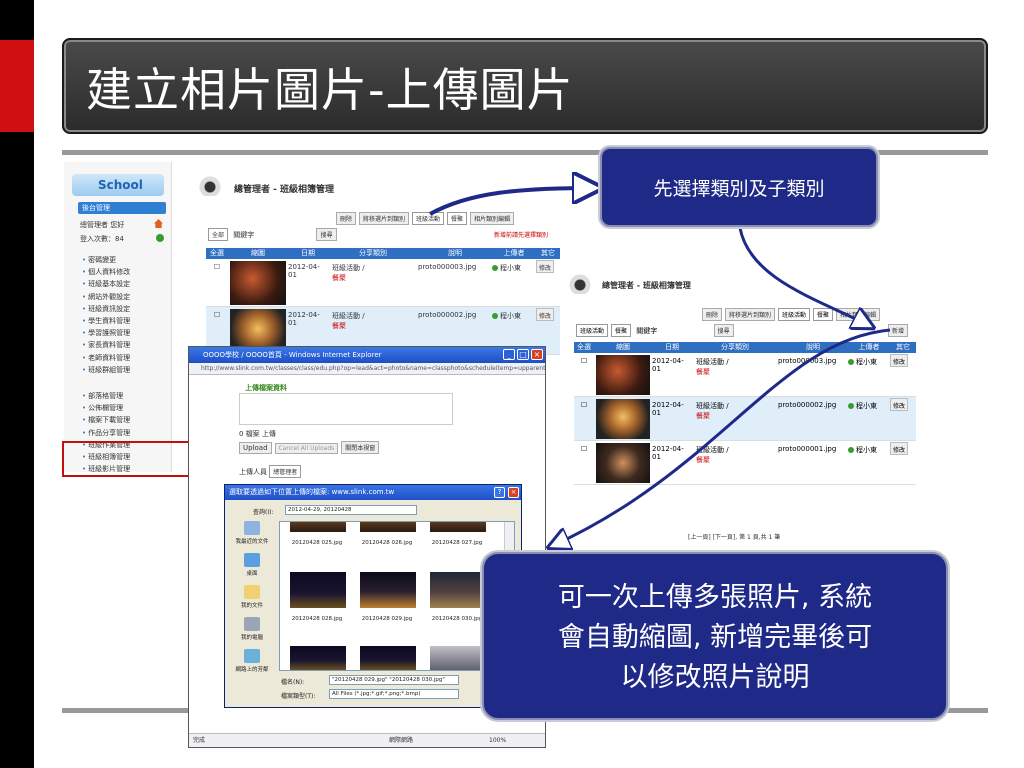 This screenshot has height=768, width=1024. I want to click on arrow-to-add-button, so click(804, 276).